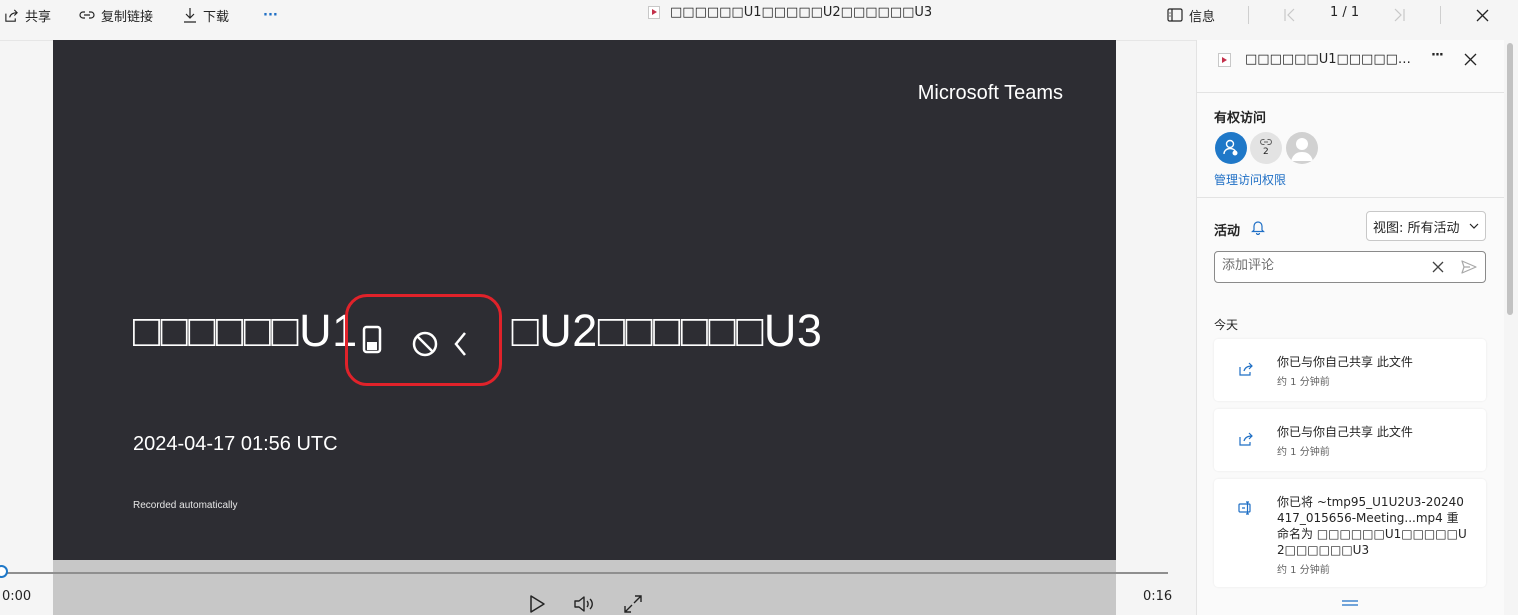 This screenshot has height=615, width=1518. I want to click on link-count: 2, so click(1266, 152).